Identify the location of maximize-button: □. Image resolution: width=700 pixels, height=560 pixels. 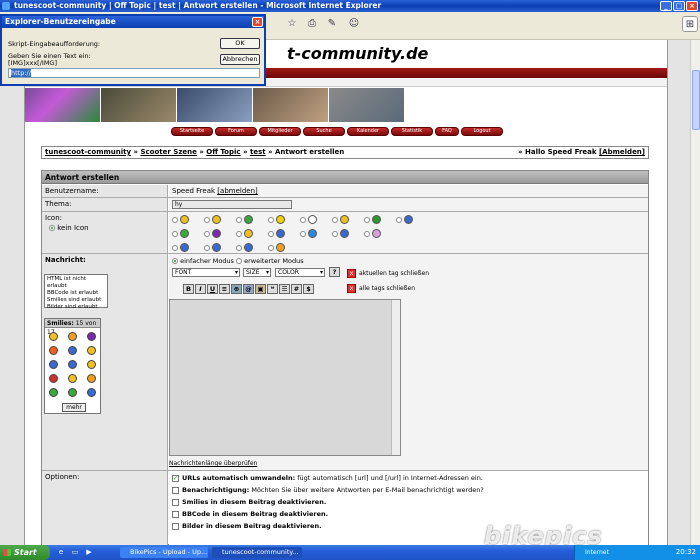
(679, 6).